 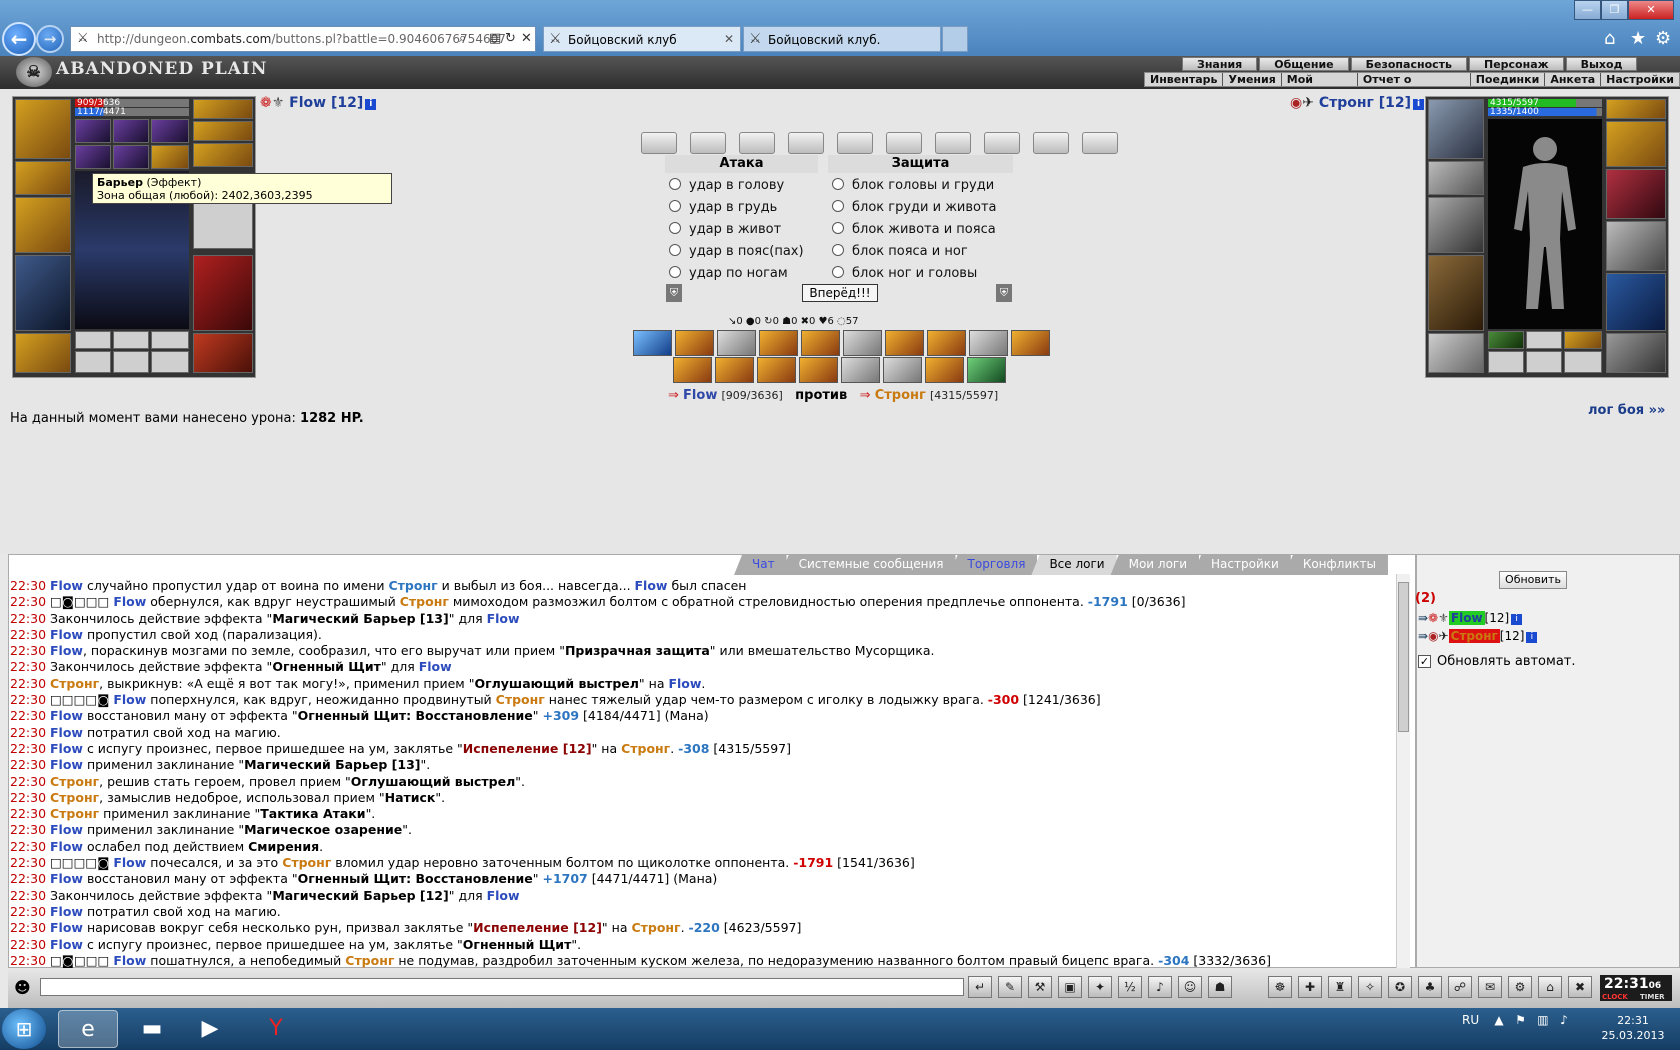 What do you see at coordinates (276, 1029) in the screenshot?
I see `yandex-taskbar-icon: Y` at bounding box center [276, 1029].